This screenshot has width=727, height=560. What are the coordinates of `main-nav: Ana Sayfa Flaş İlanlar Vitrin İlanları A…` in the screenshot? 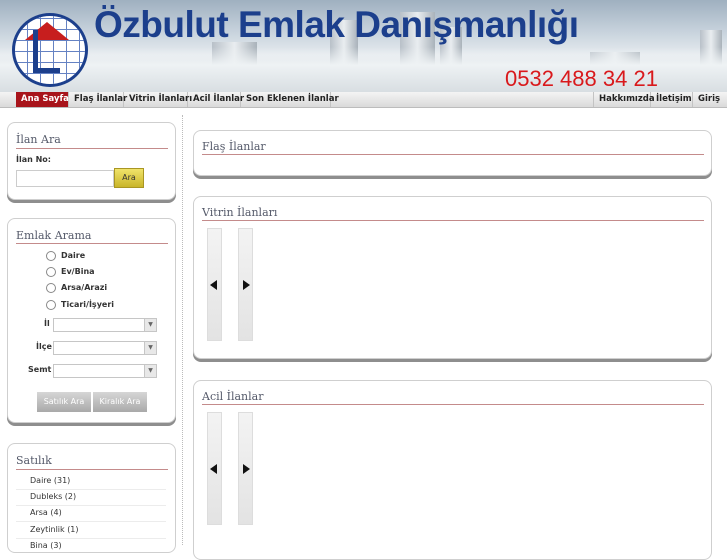 It's located at (363, 100).